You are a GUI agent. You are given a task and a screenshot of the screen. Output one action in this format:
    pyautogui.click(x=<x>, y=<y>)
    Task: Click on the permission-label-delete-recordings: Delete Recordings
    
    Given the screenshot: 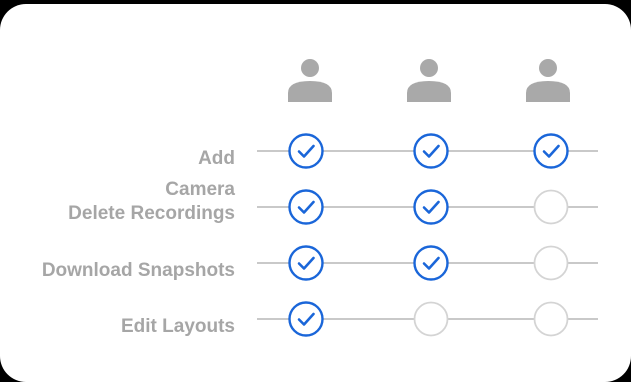 What is the action you would take?
    pyautogui.click(x=151, y=213)
    